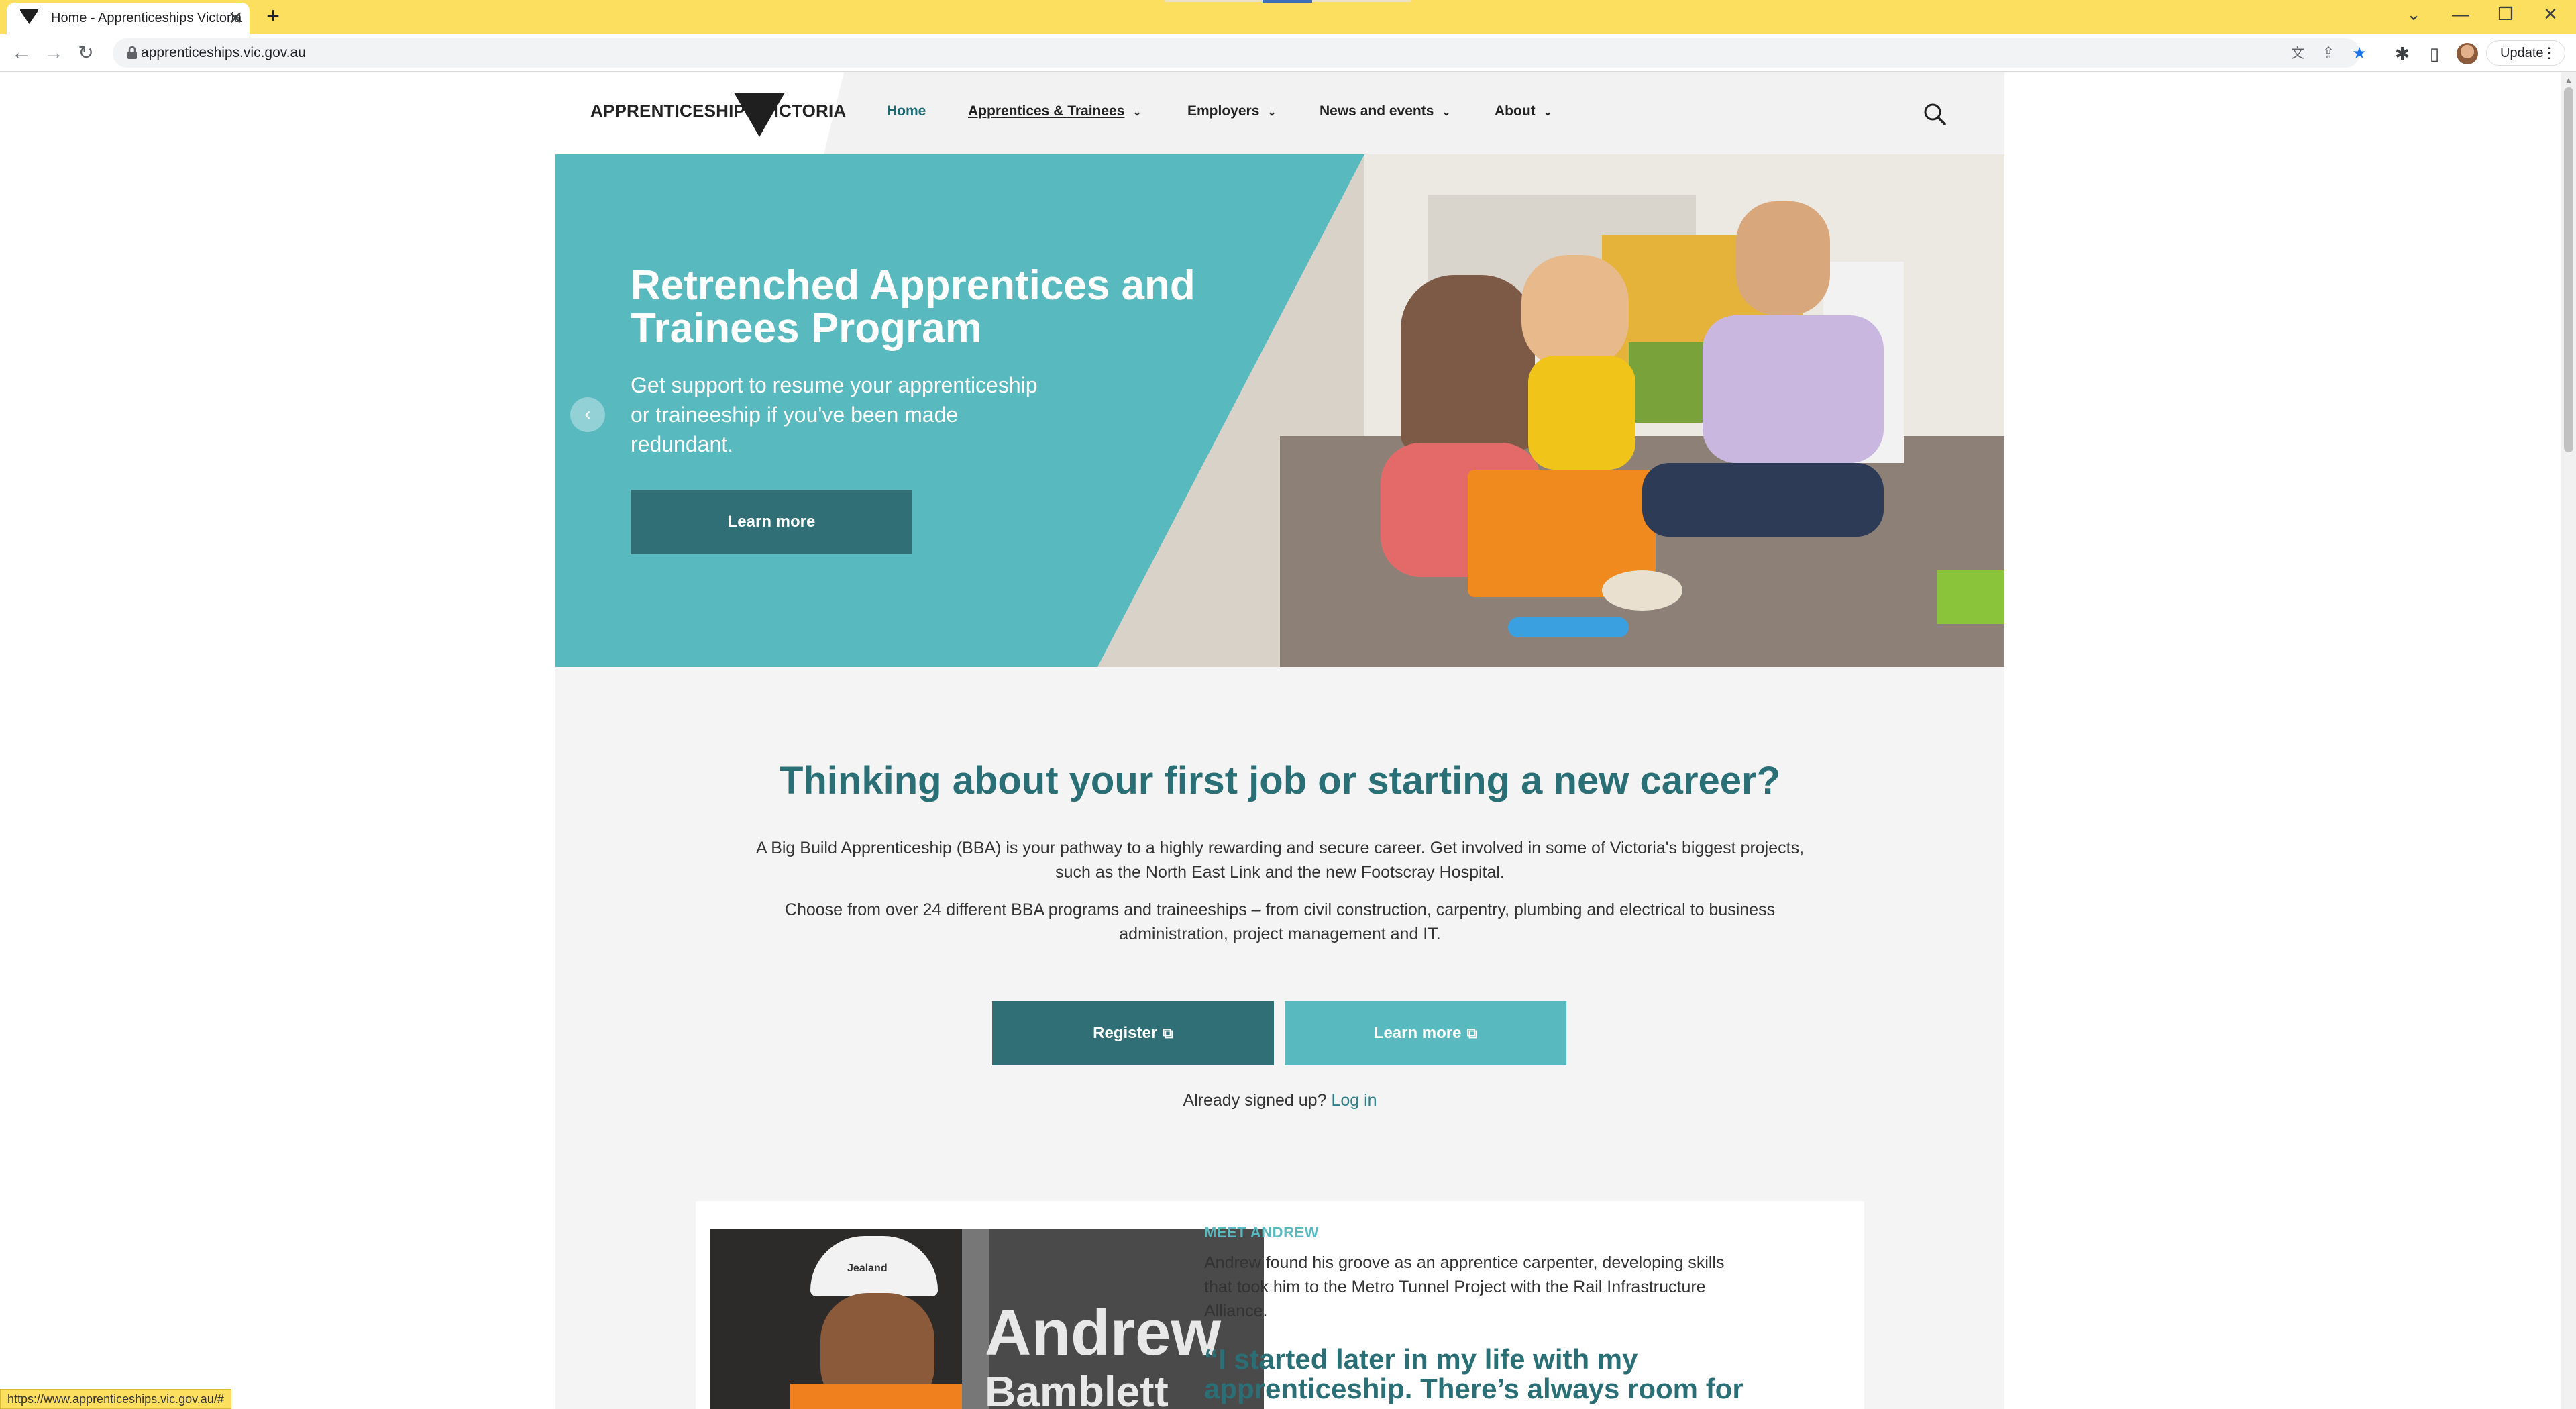 This screenshot has width=2576, height=1409. I want to click on nav-news-label: News and events, so click(1377, 111).